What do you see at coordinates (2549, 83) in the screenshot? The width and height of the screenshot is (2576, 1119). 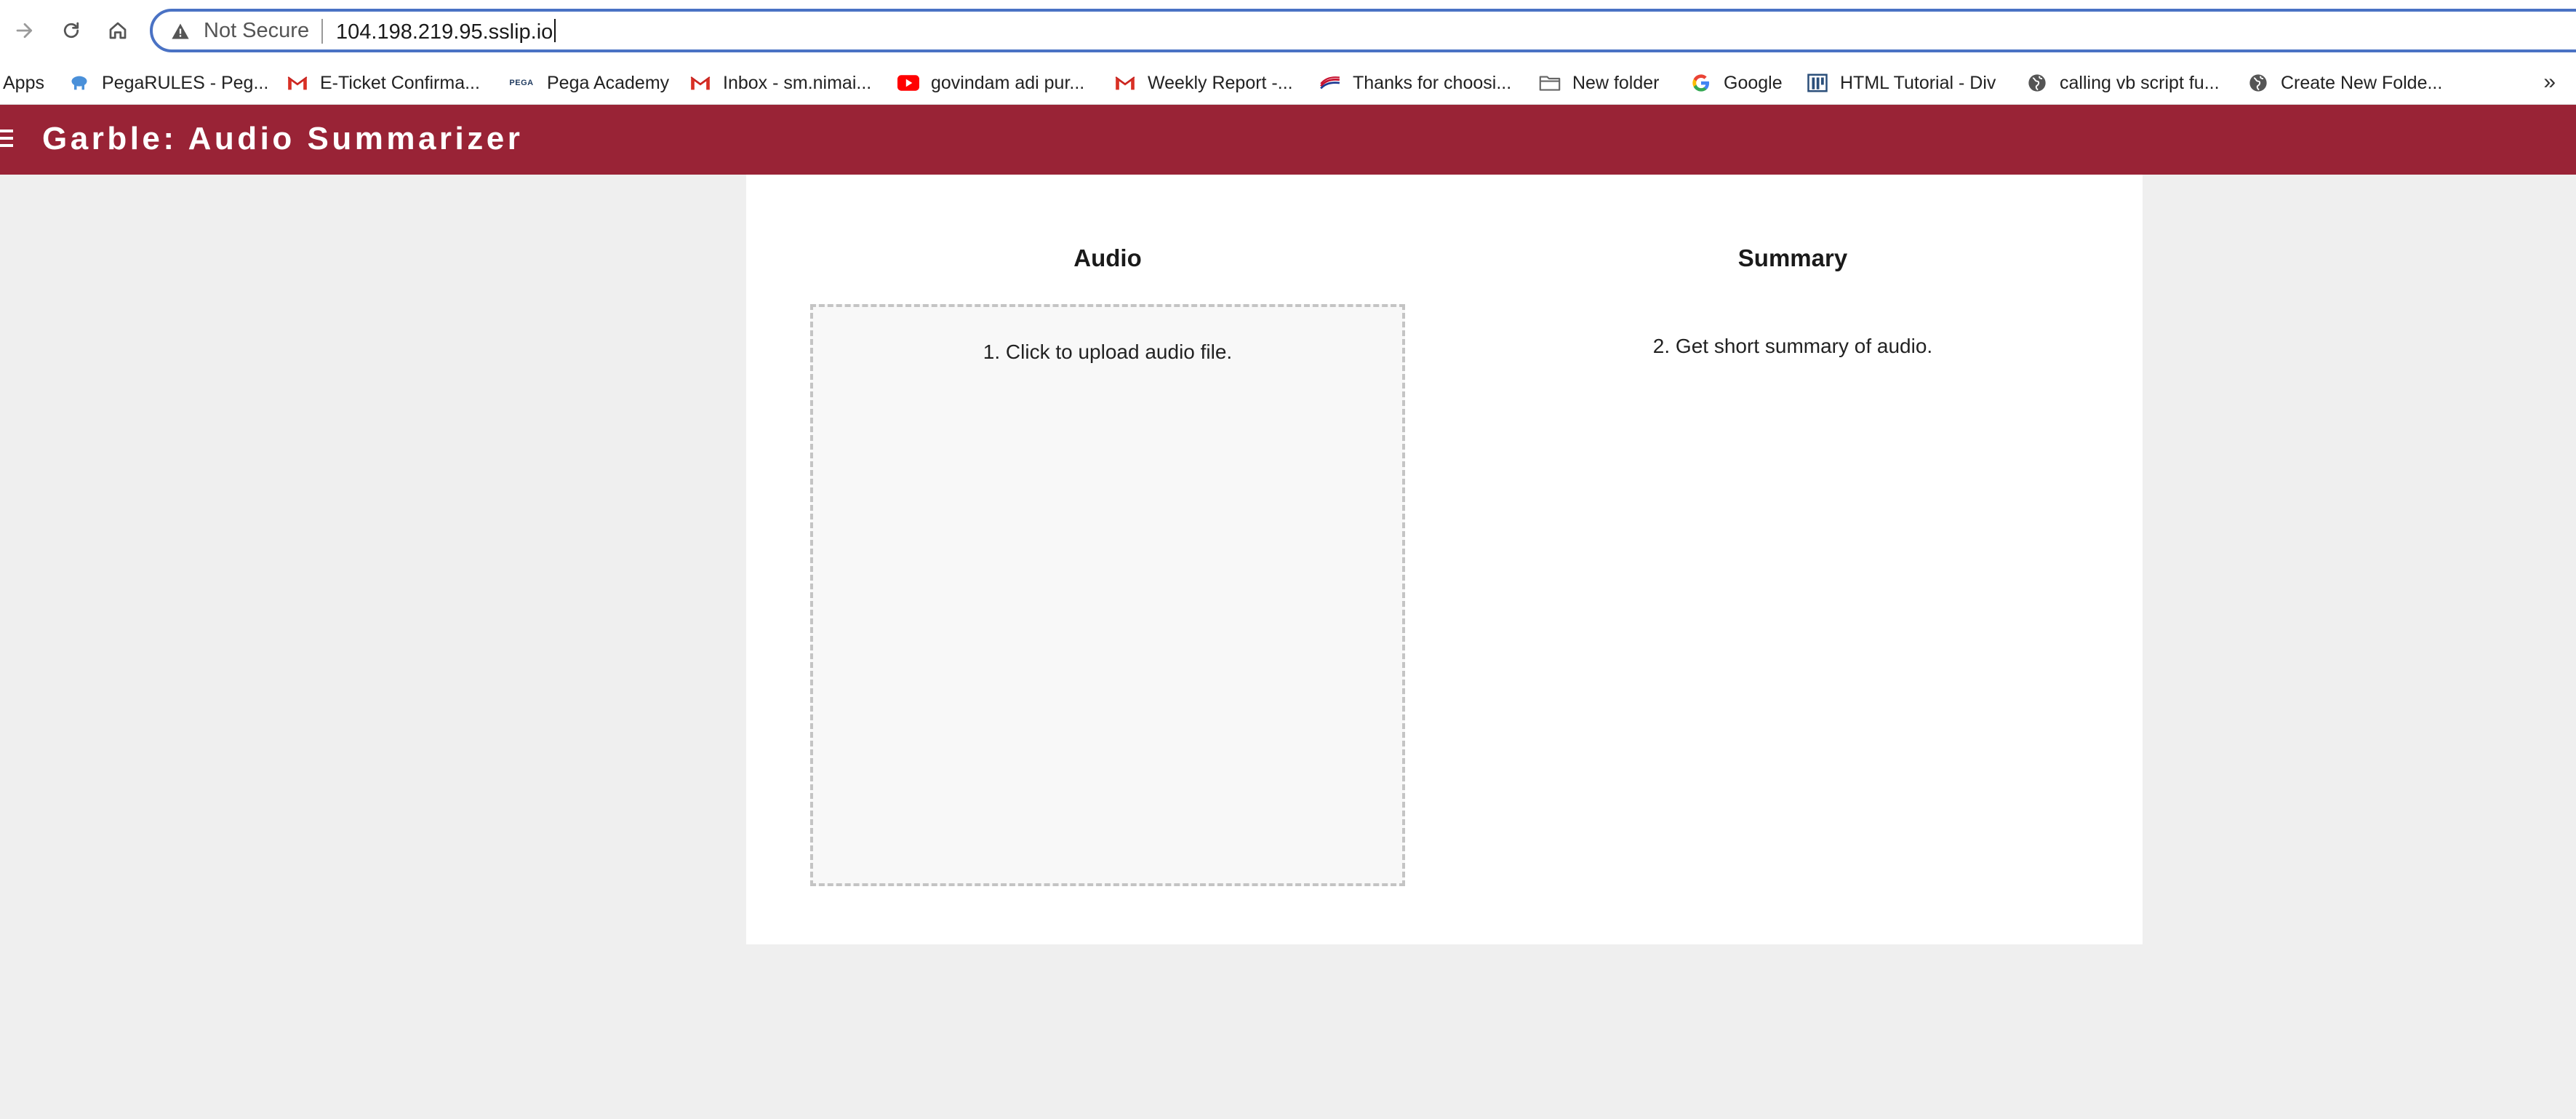 I see `bookmarks-overflow-button: »` at bounding box center [2549, 83].